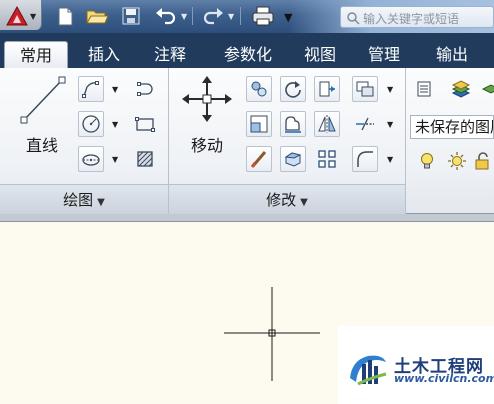 Image resolution: width=494 pixels, height=404 pixels. I want to click on plot-button, so click(263, 16).